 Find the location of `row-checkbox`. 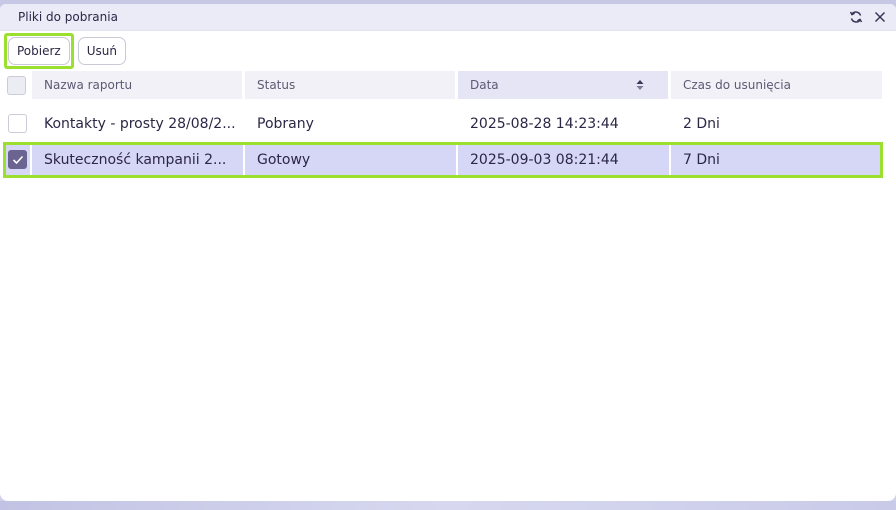

row-checkbox is located at coordinates (17, 123).